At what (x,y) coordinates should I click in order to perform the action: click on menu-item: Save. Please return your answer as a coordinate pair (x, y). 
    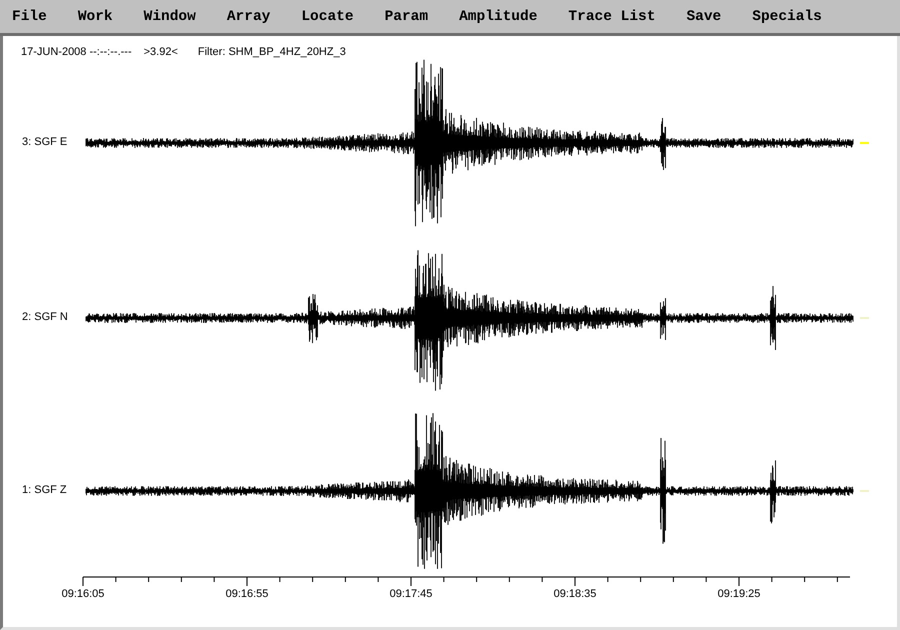
    Looking at the image, I should click on (704, 17).